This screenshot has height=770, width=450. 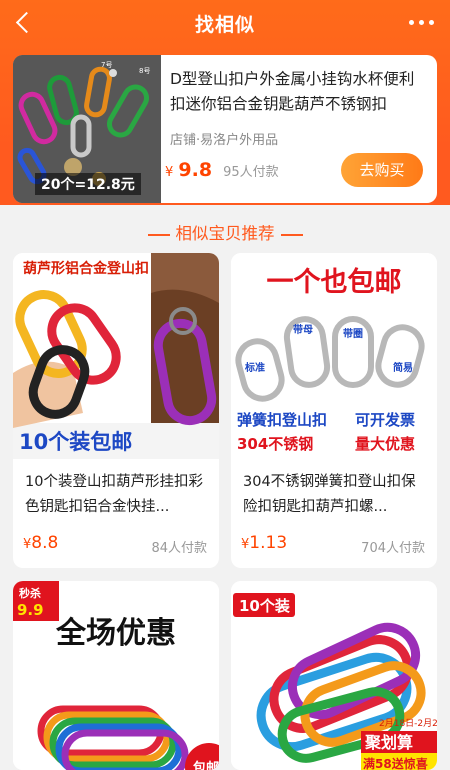 I want to click on section-heading-text: 相似宝贝推荐, so click(x=225, y=233).